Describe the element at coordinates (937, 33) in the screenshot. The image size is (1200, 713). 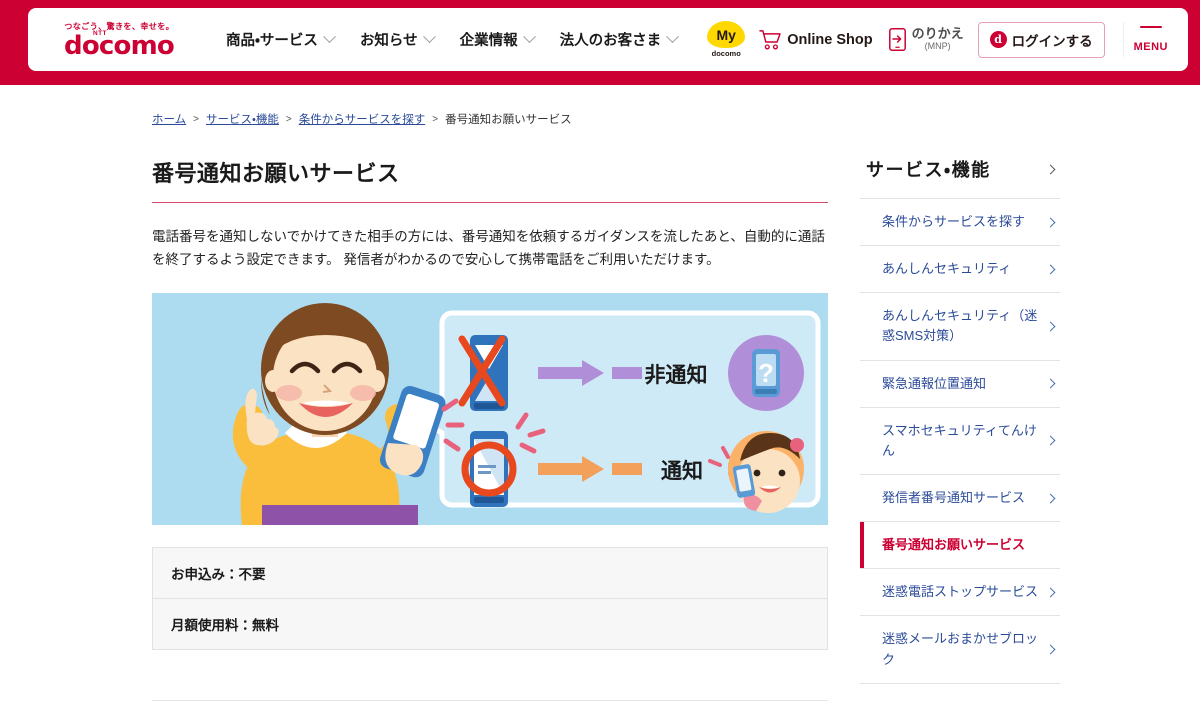
I see `mnp-label: のりかえ` at that location.